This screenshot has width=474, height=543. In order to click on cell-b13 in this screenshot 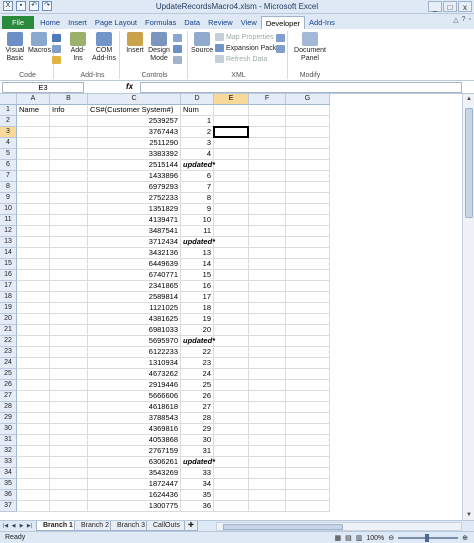, I will do `click(69, 242)`.